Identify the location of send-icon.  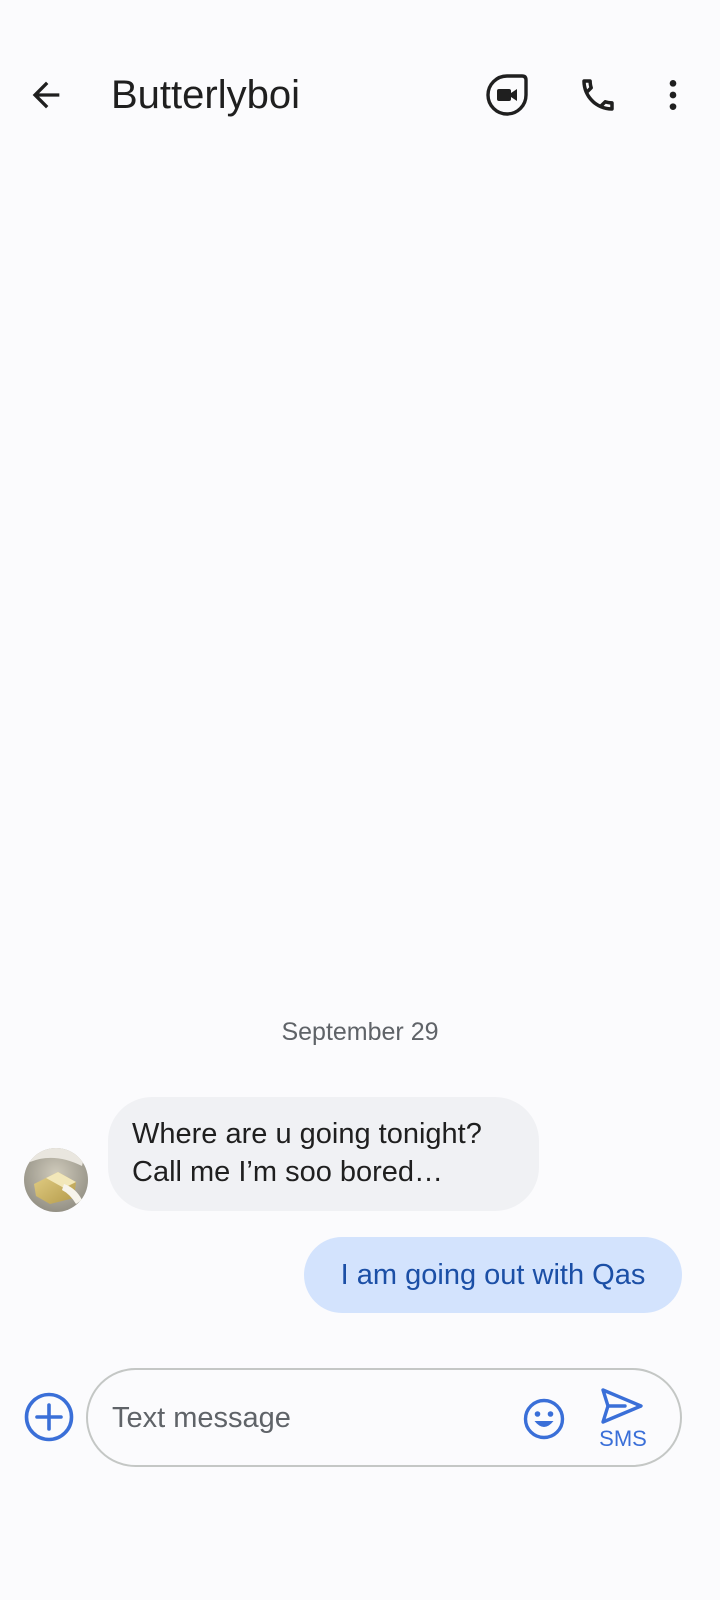
(622, 1406).